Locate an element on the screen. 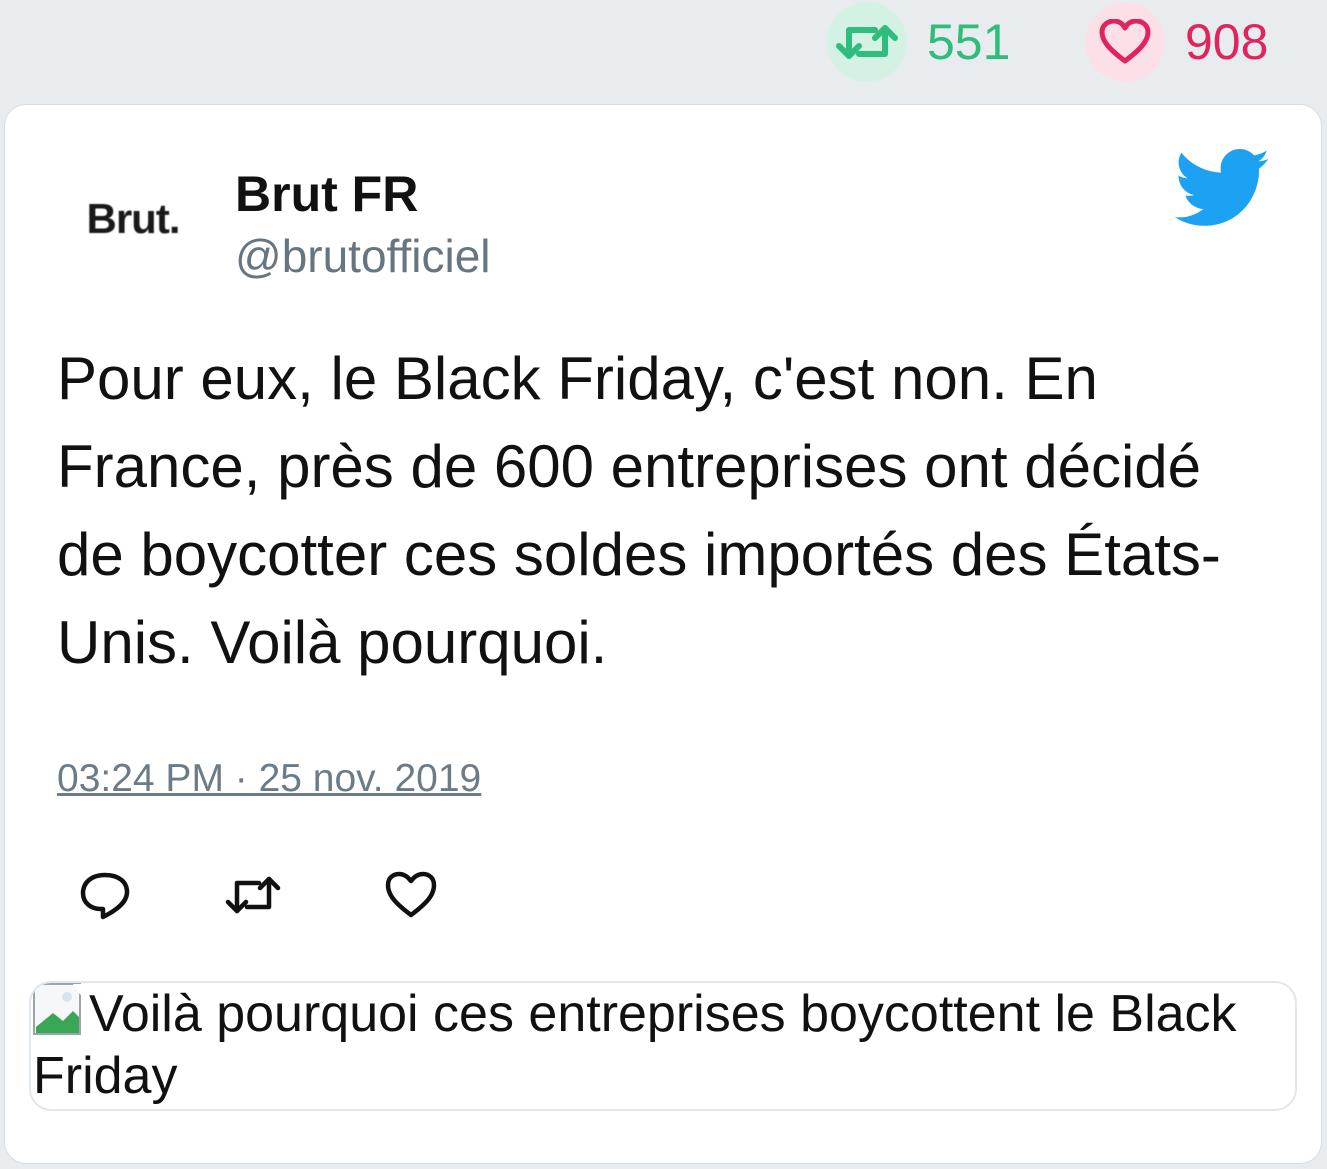  retweet-stat: 551 is located at coordinates (918, 42).